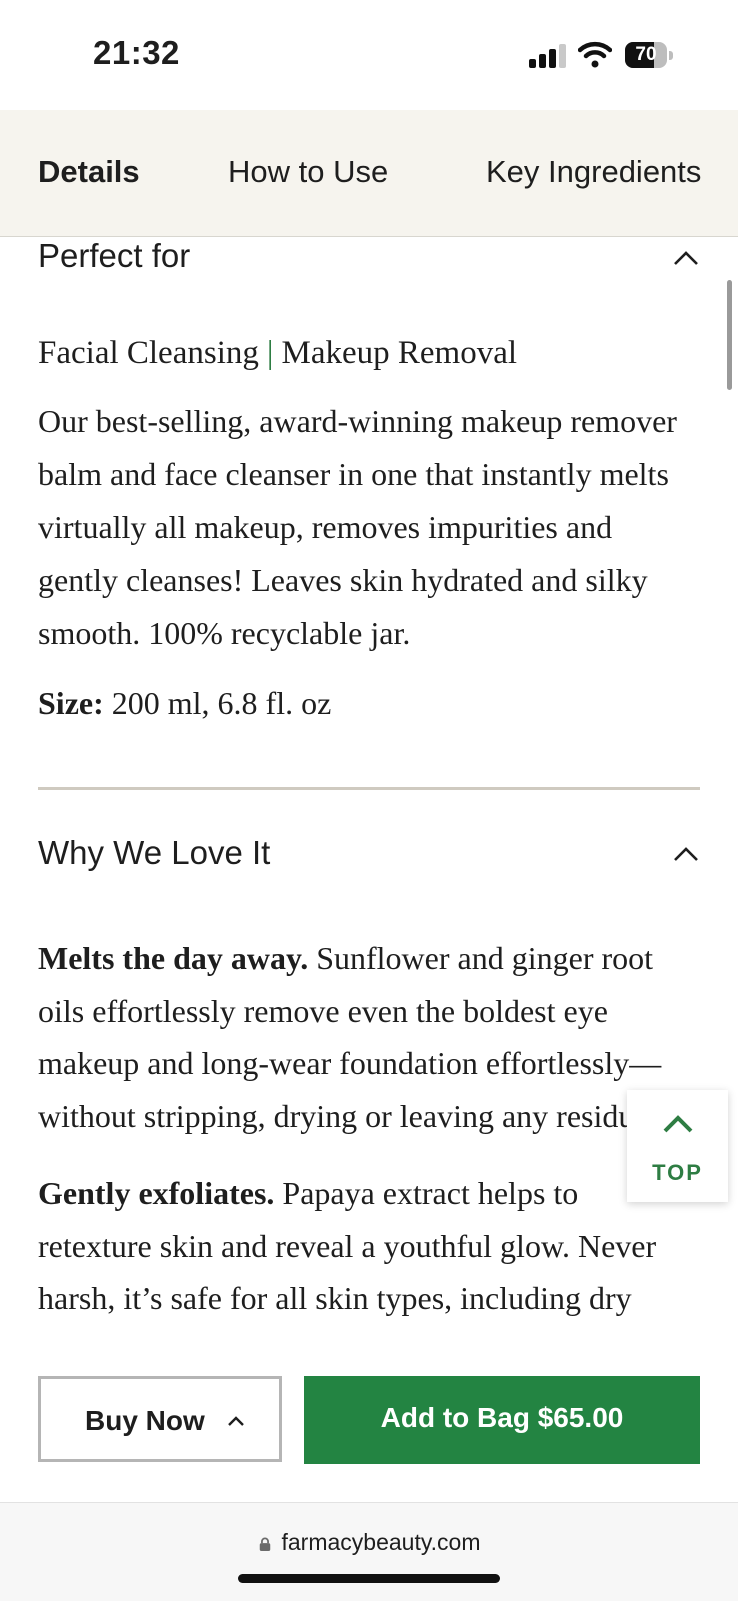 The image size is (738, 1601). I want to click on status-time: 21:32, so click(136, 52).